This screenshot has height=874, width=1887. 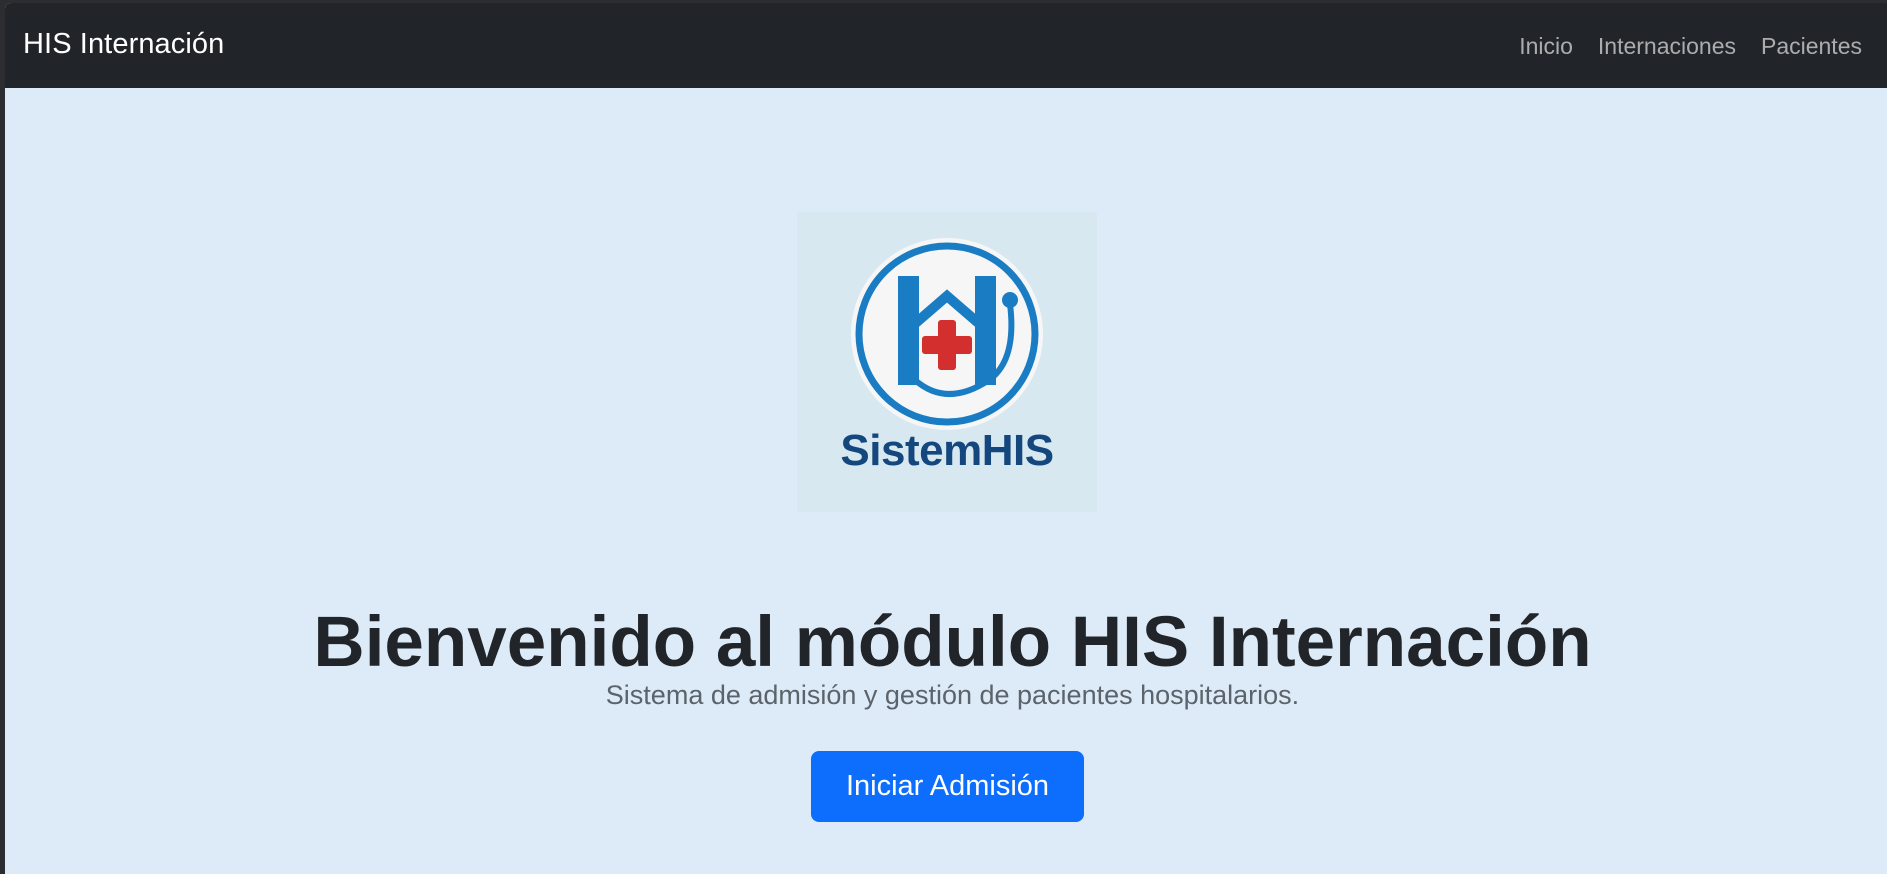 What do you see at coordinates (947, 786) in the screenshot?
I see `start-admission-button: Iniciar Admisión` at bounding box center [947, 786].